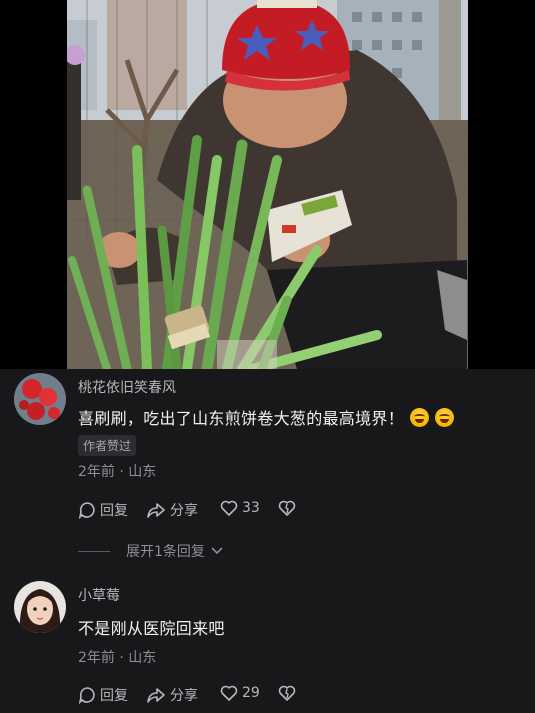 Image resolution: width=535 pixels, height=713 pixels. What do you see at coordinates (240, 508) in the screenshot?
I see `like-button: 33` at bounding box center [240, 508].